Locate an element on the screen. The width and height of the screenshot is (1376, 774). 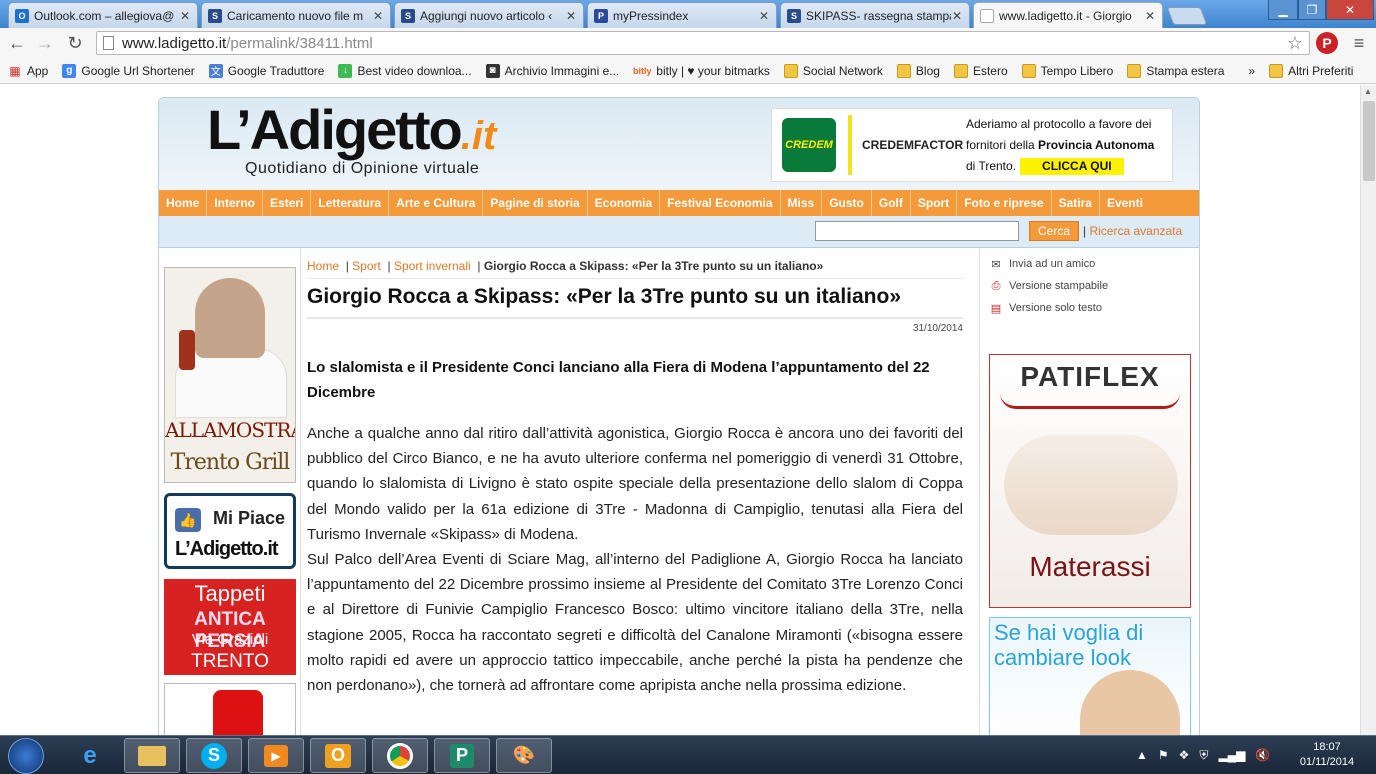
search-input is located at coordinates (917, 231).